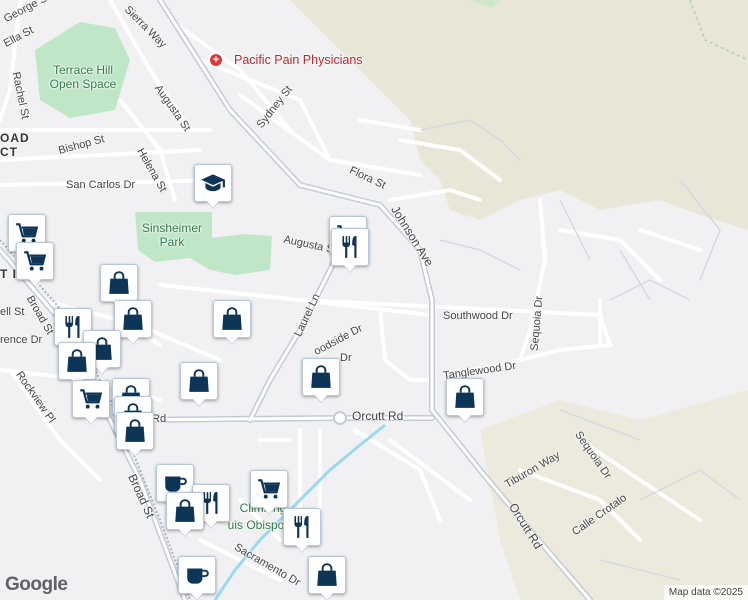 The width and height of the screenshot is (748, 600). What do you see at coordinates (213, 183) in the screenshot?
I see `school-pin-icon` at bounding box center [213, 183].